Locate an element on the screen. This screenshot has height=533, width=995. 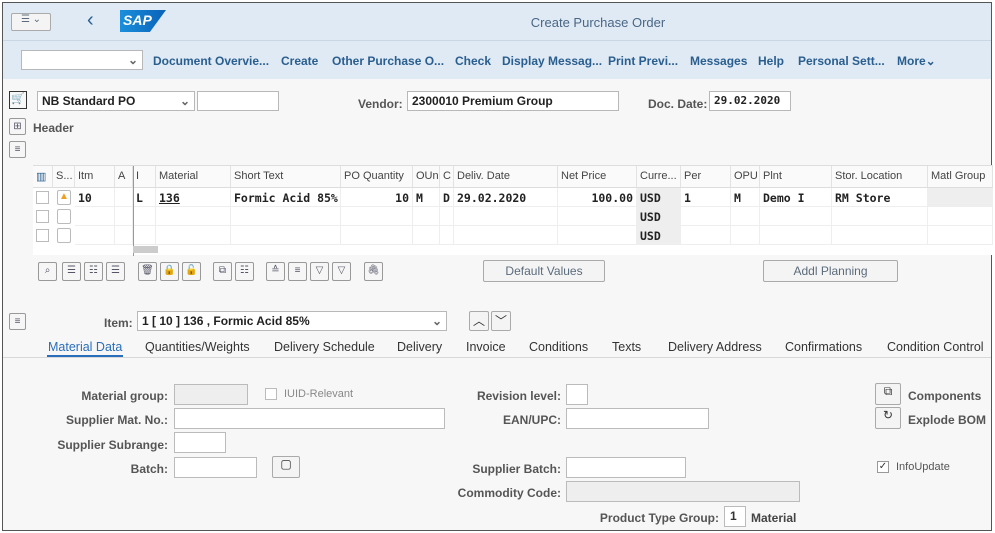
column-header: PO Quantity is located at coordinates (377, 177).